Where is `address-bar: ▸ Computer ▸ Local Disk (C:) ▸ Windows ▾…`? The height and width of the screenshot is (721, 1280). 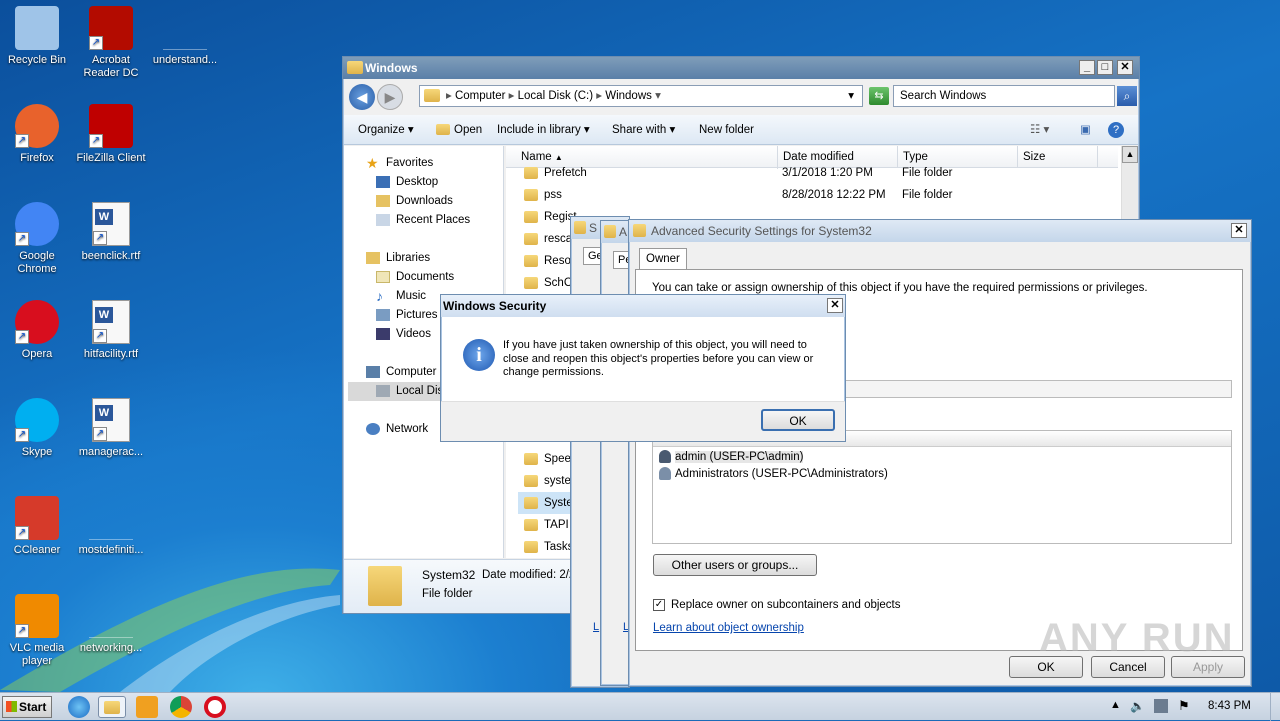 address-bar: ▸ Computer ▸ Local Disk (C:) ▸ Windows ▾… is located at coordinates (641, 96).